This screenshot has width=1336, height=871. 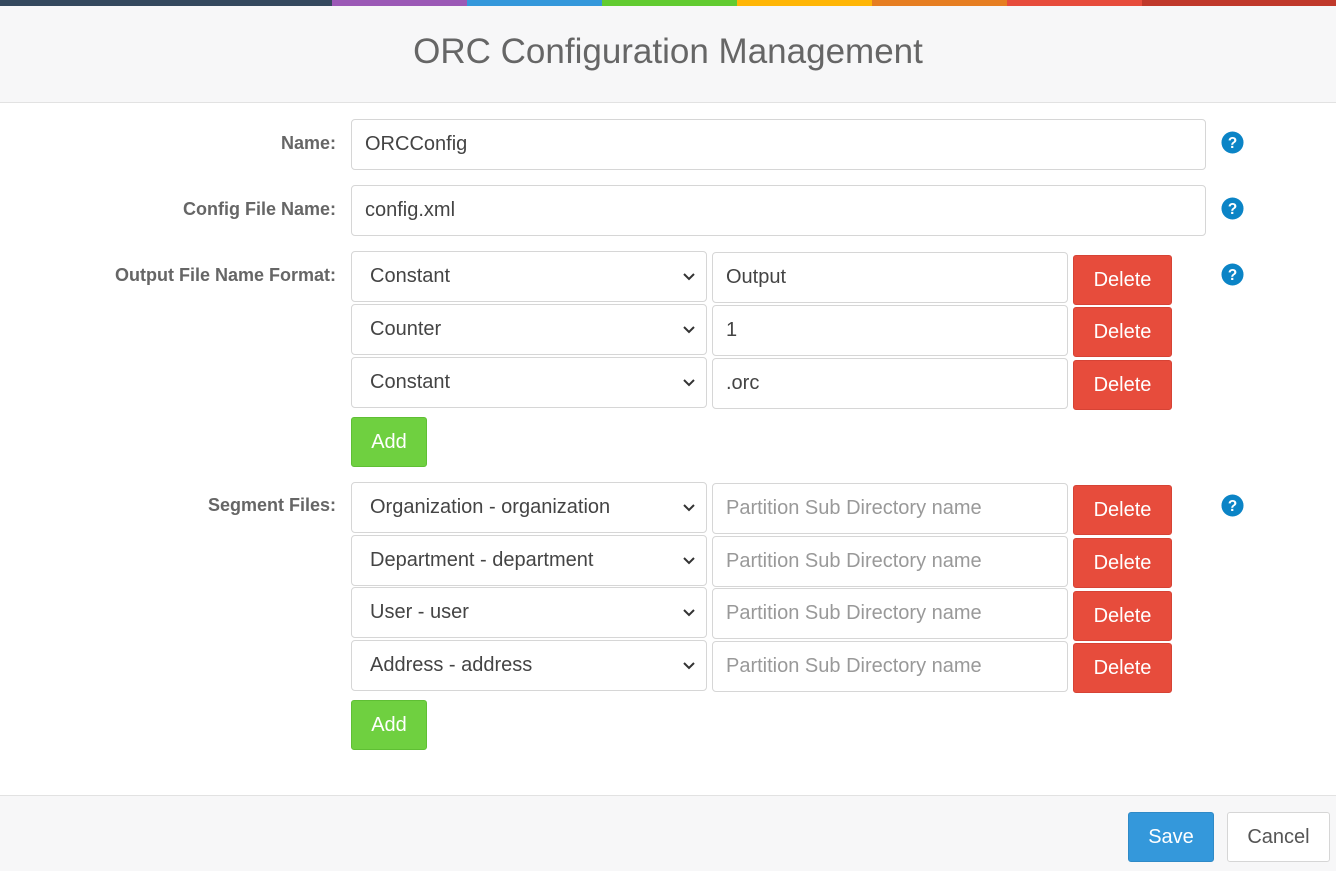 What do you see at coordinates (225, 275) in the screenshot?
I see `output-format-label: Output File Name Format:` at bounding box center [225, 275].